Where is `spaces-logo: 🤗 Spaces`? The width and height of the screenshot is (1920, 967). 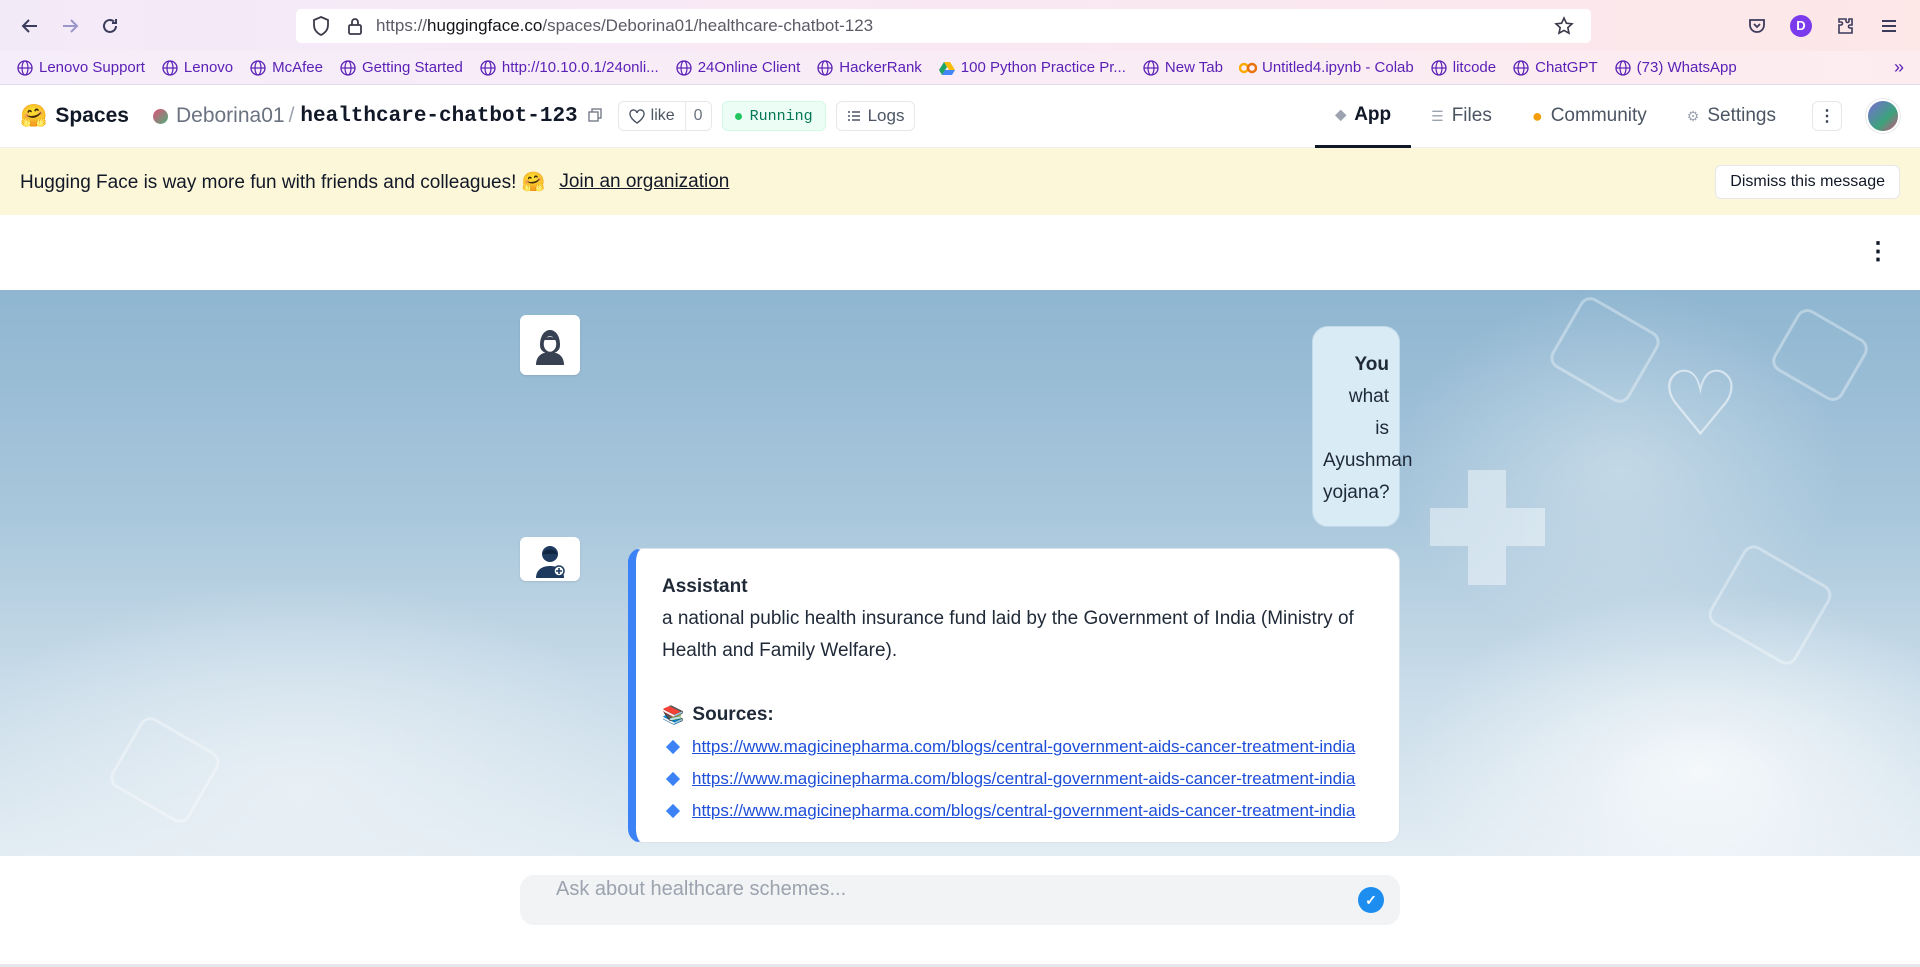 spaces-logo: 🤗 Spaces is located at coordinates (74, 116).